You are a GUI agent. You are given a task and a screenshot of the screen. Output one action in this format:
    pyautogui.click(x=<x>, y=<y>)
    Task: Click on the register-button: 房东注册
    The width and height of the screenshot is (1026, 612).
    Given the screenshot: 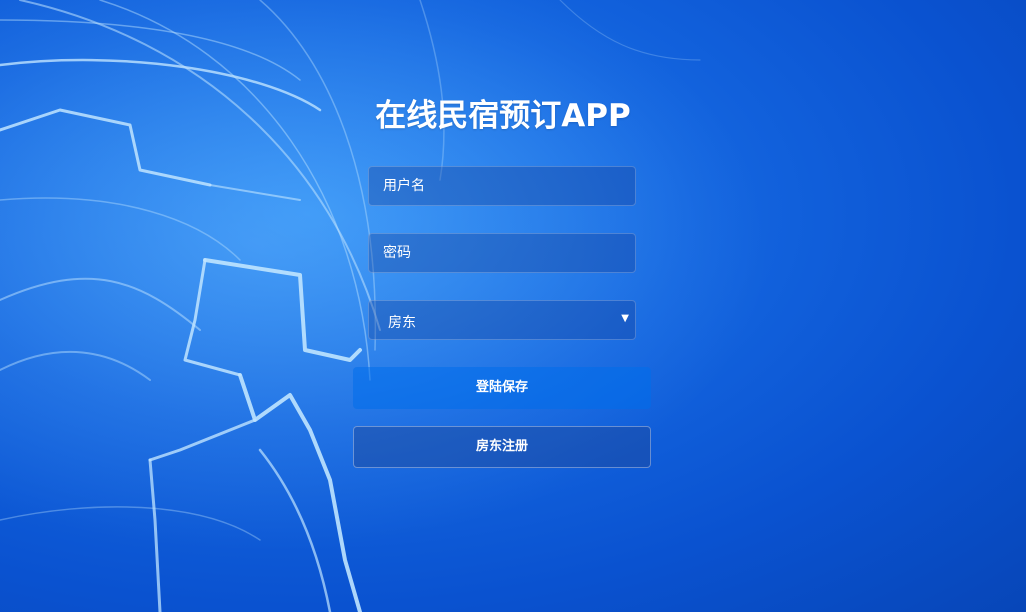 What is the action you would take?
    pyautogui.click(x=502, y=447)
    